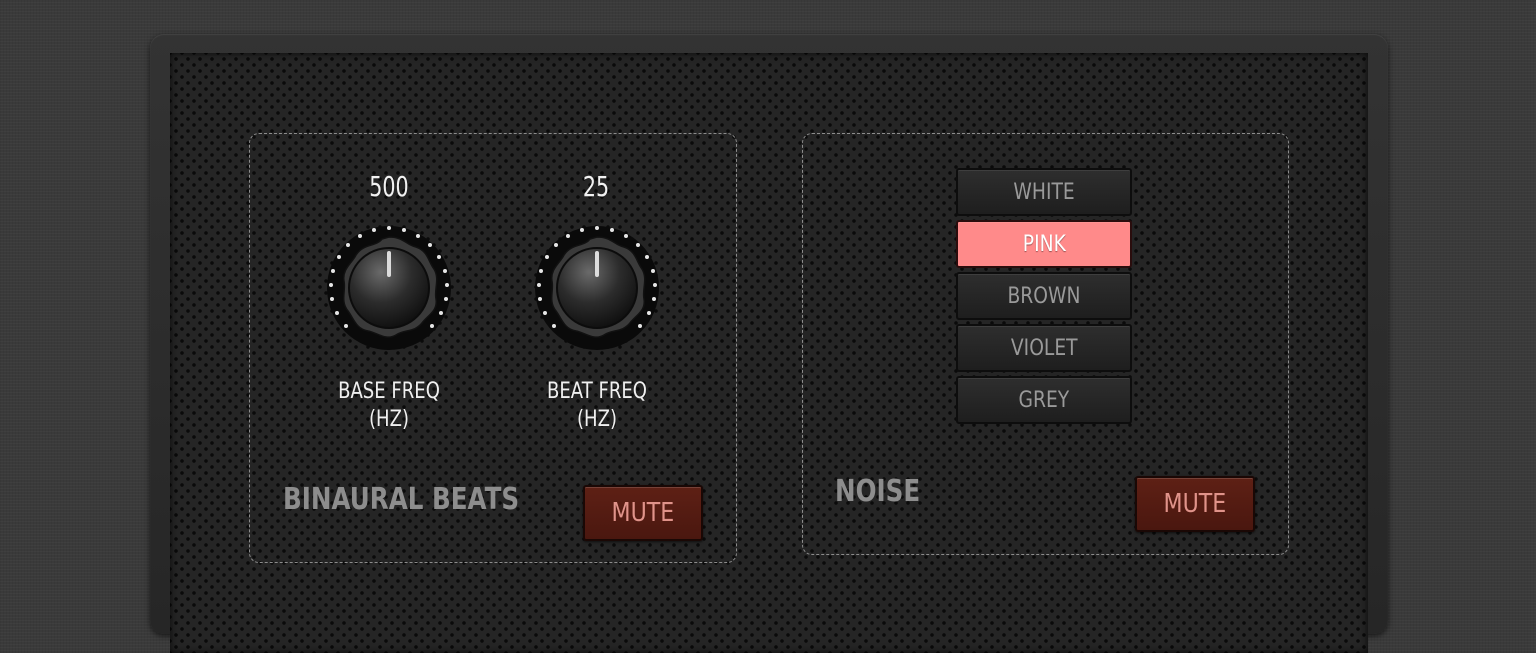 Image resolution: width=1536 pixels, height=653 pixels. Describe the element at coordinates (389, 186) in the screenshot. I see `base-freq-value: 500` at that location.